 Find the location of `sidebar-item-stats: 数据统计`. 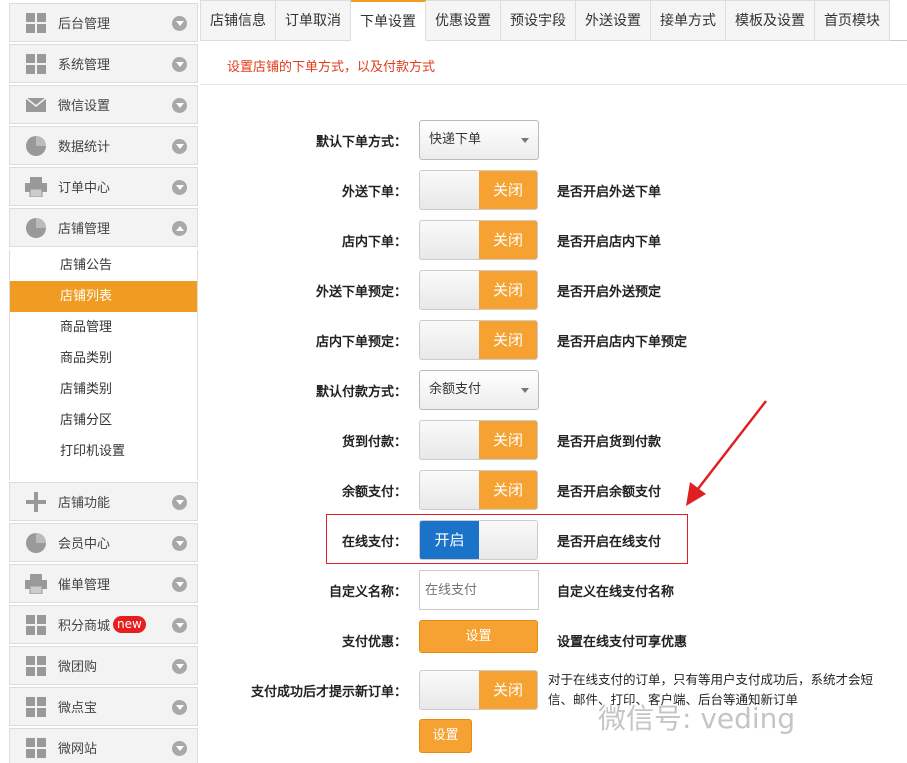

sidebar-item-stats: 数据统计 is located at coordinates (103, 145).